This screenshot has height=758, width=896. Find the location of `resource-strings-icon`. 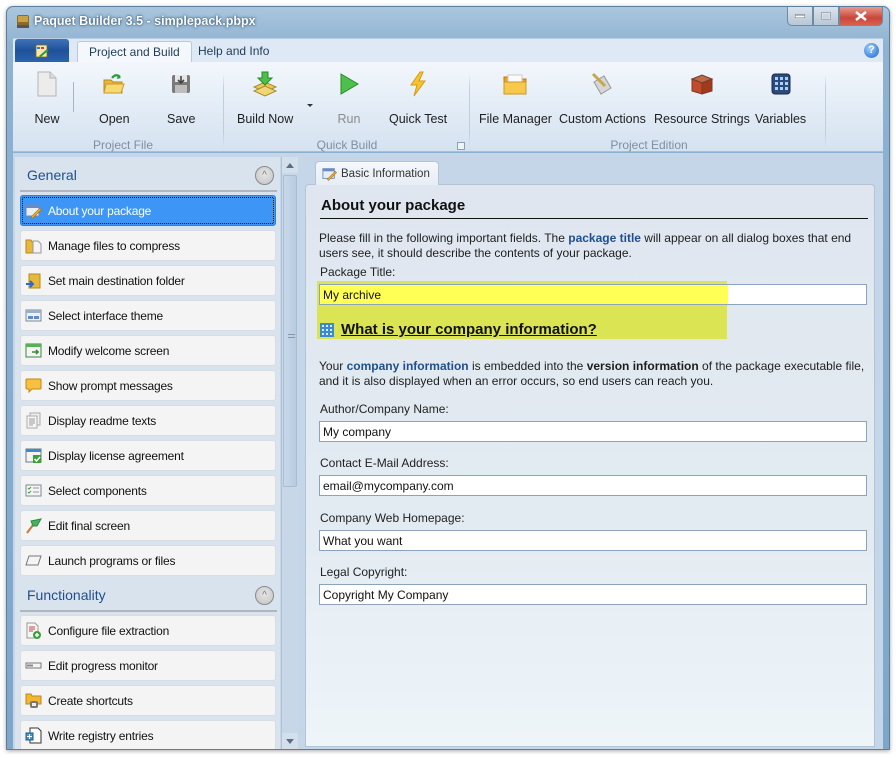

resource-strings-icon is located at coordinates (702, 84).